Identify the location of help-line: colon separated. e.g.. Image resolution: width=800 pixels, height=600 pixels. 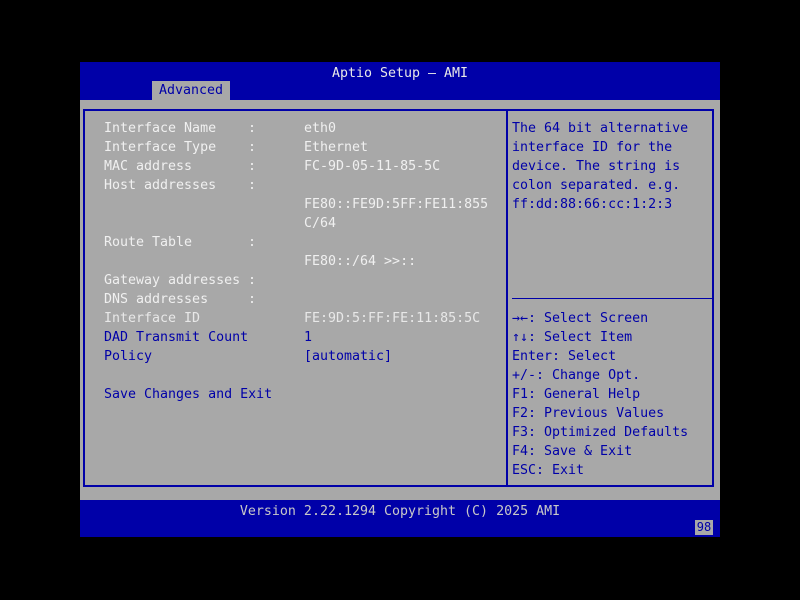
(596, 185).